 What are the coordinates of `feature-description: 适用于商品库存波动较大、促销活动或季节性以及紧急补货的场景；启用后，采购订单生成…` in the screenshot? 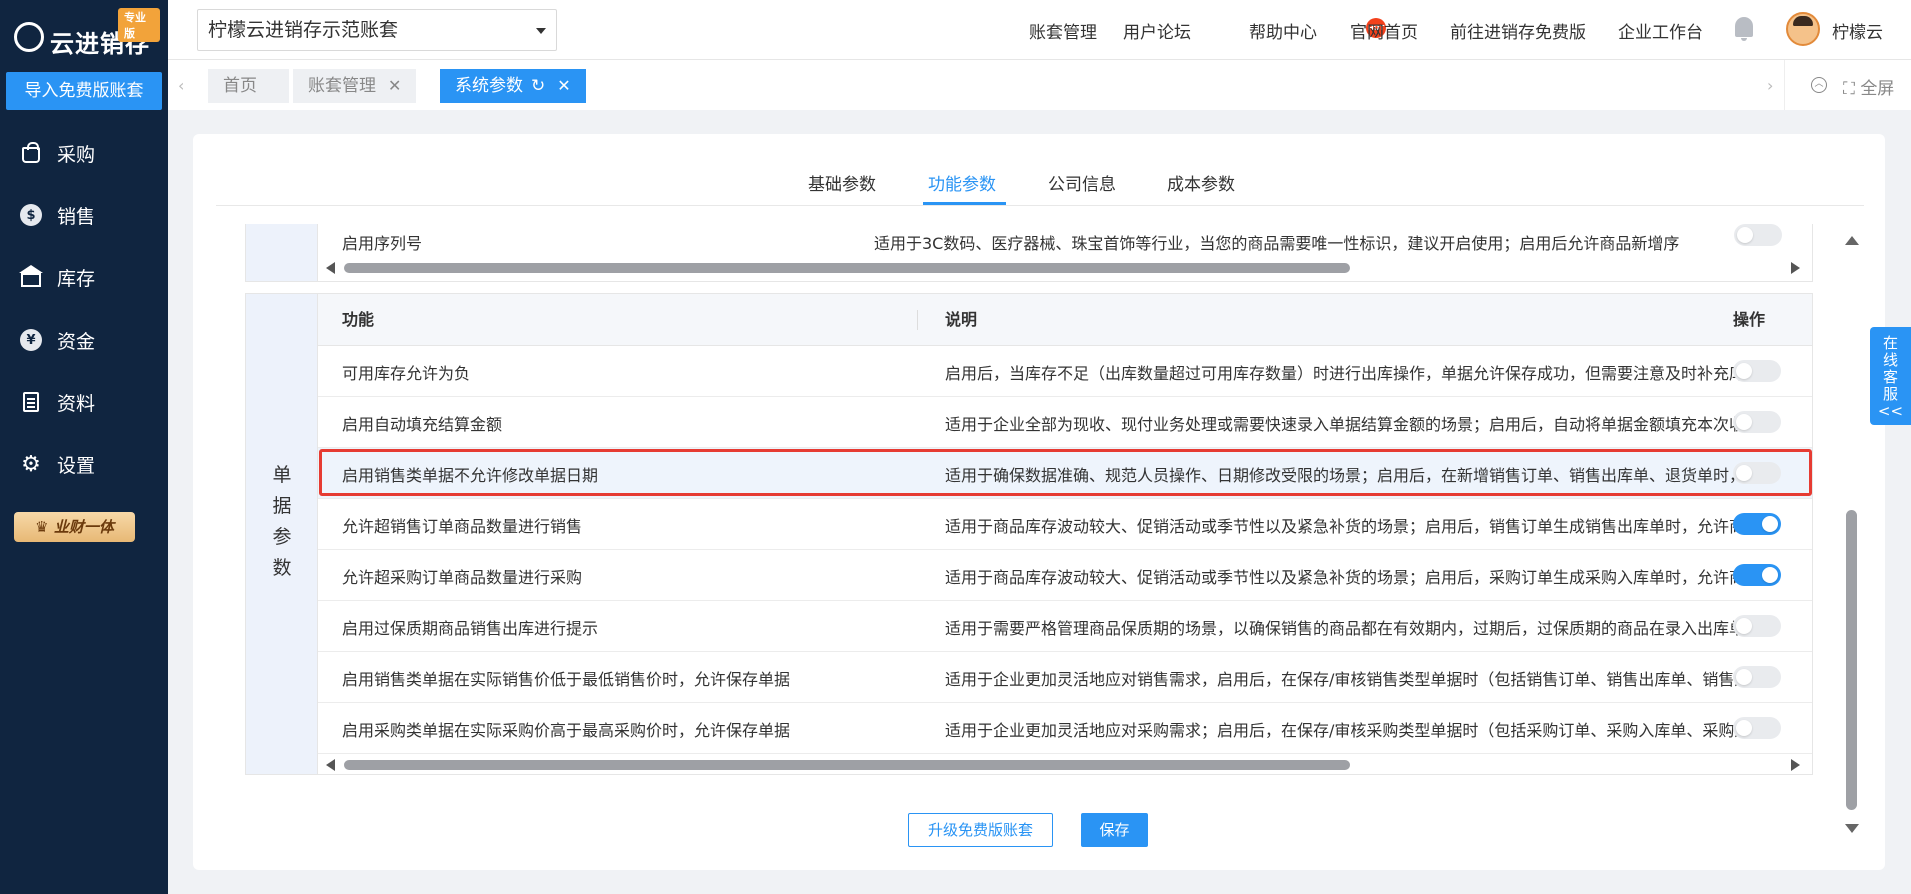 It's located at (1345, 577).